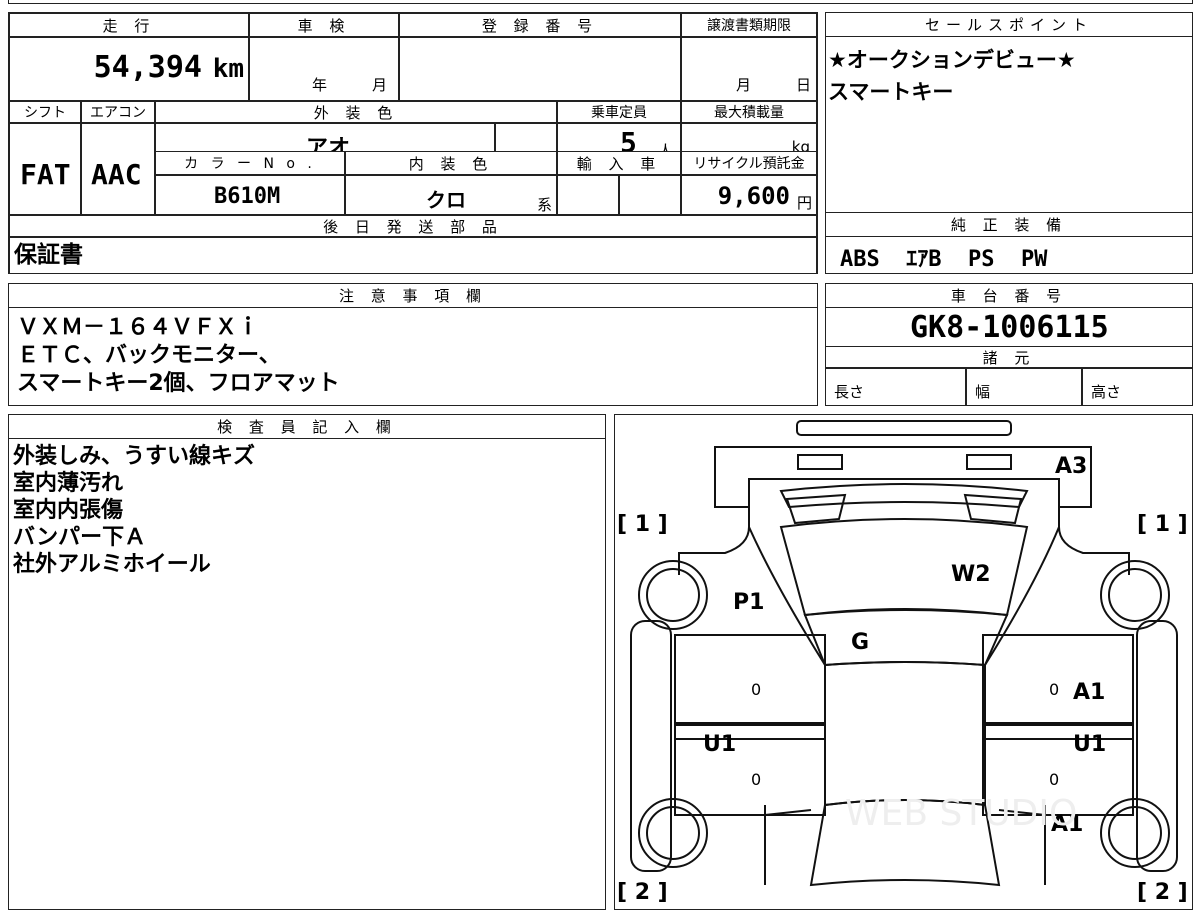 This screenshot has height=910, width=1200. Describe the element at coordinates (48, 255) in the screenshot. I see `later-parts-value: 保証書` at that location.